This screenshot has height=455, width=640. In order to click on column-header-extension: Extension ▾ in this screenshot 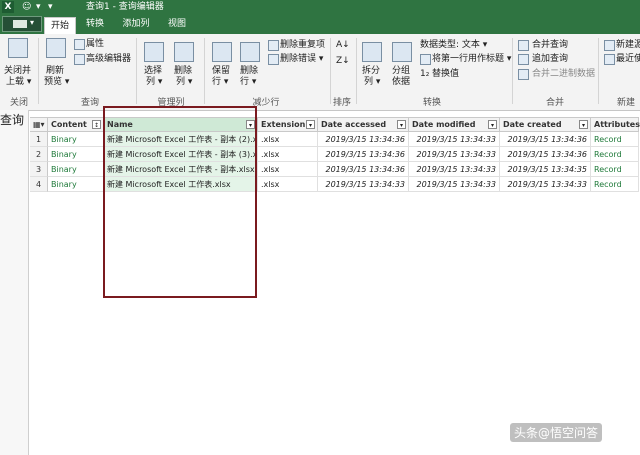, I will do `click(288, 124)`.